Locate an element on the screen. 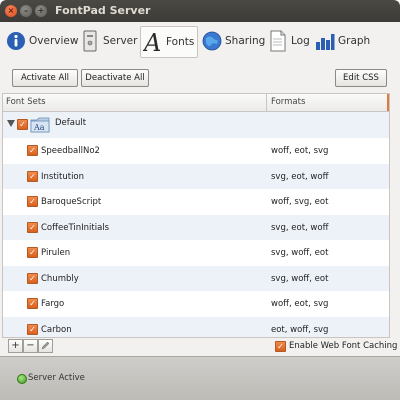  expander-arrow-icon is located at coordinates (11, 123).